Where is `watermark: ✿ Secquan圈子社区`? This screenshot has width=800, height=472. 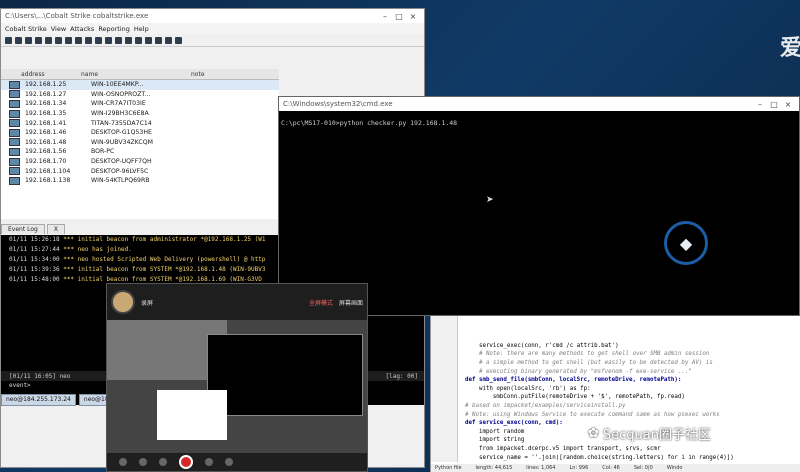 watermark: ✿ Secquan圈子社区 is located at coordinates (649, 433).